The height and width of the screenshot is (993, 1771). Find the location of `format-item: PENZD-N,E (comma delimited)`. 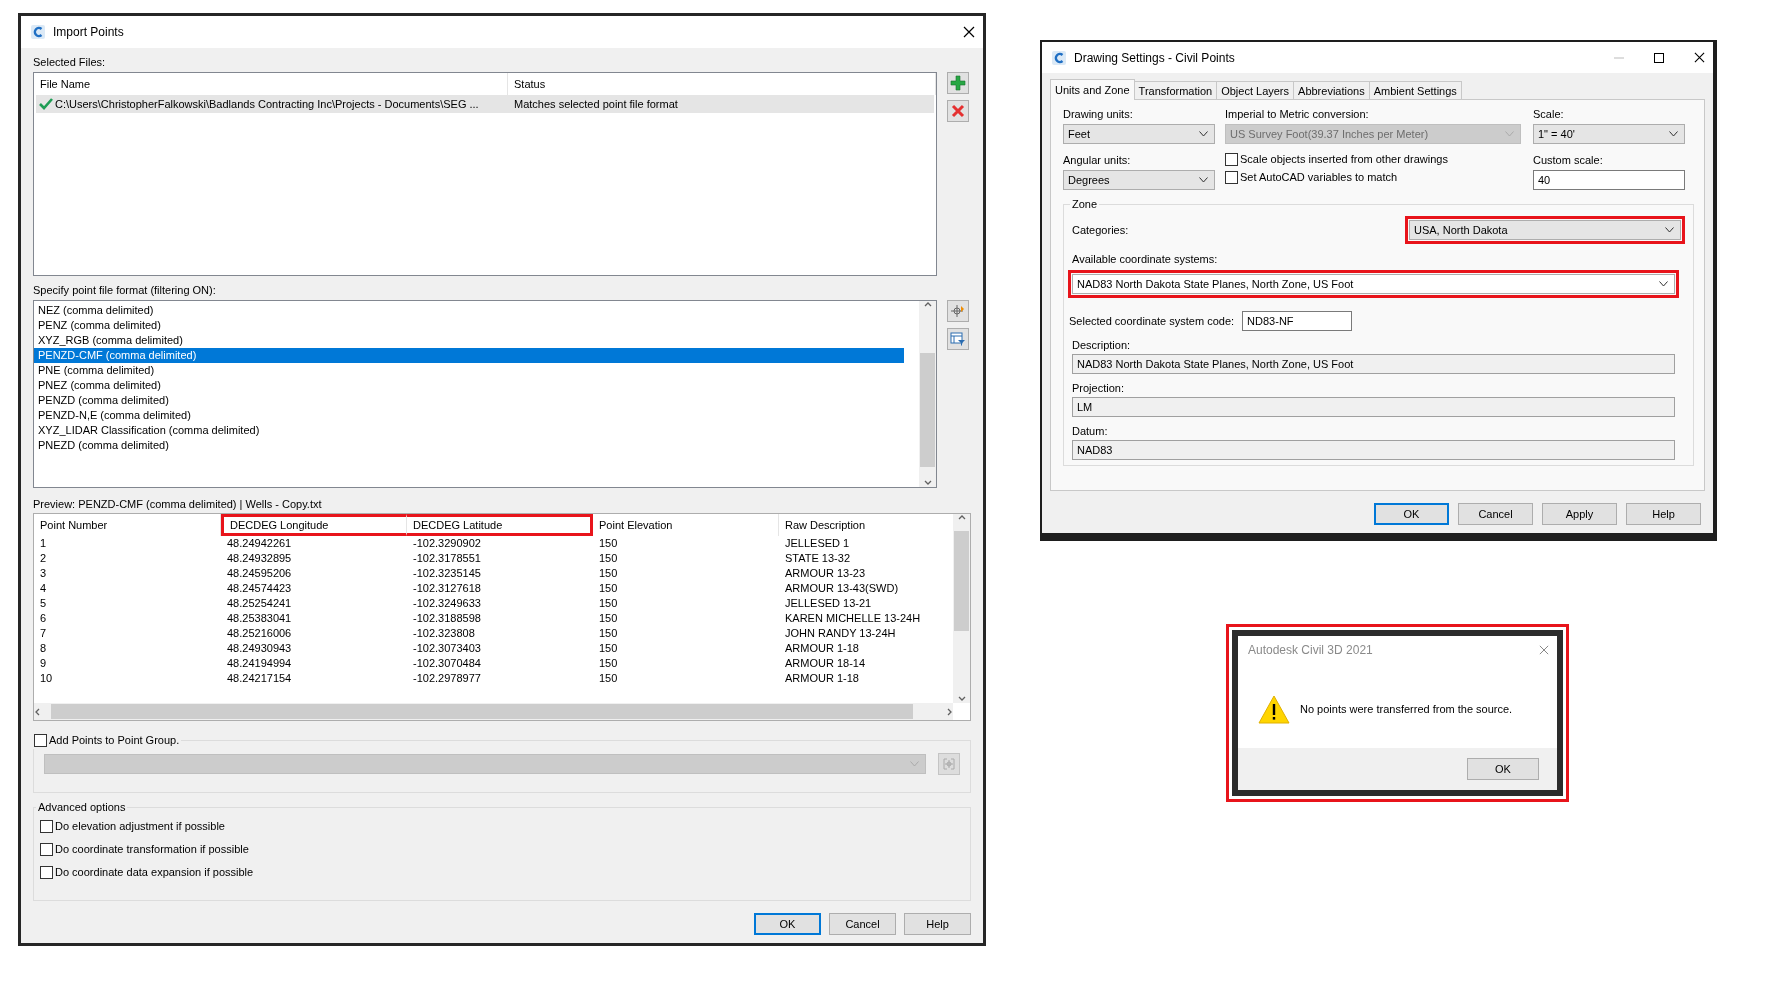

format-item: PENZD-N,E (comma delimited) is located at coordinates (469, 415).